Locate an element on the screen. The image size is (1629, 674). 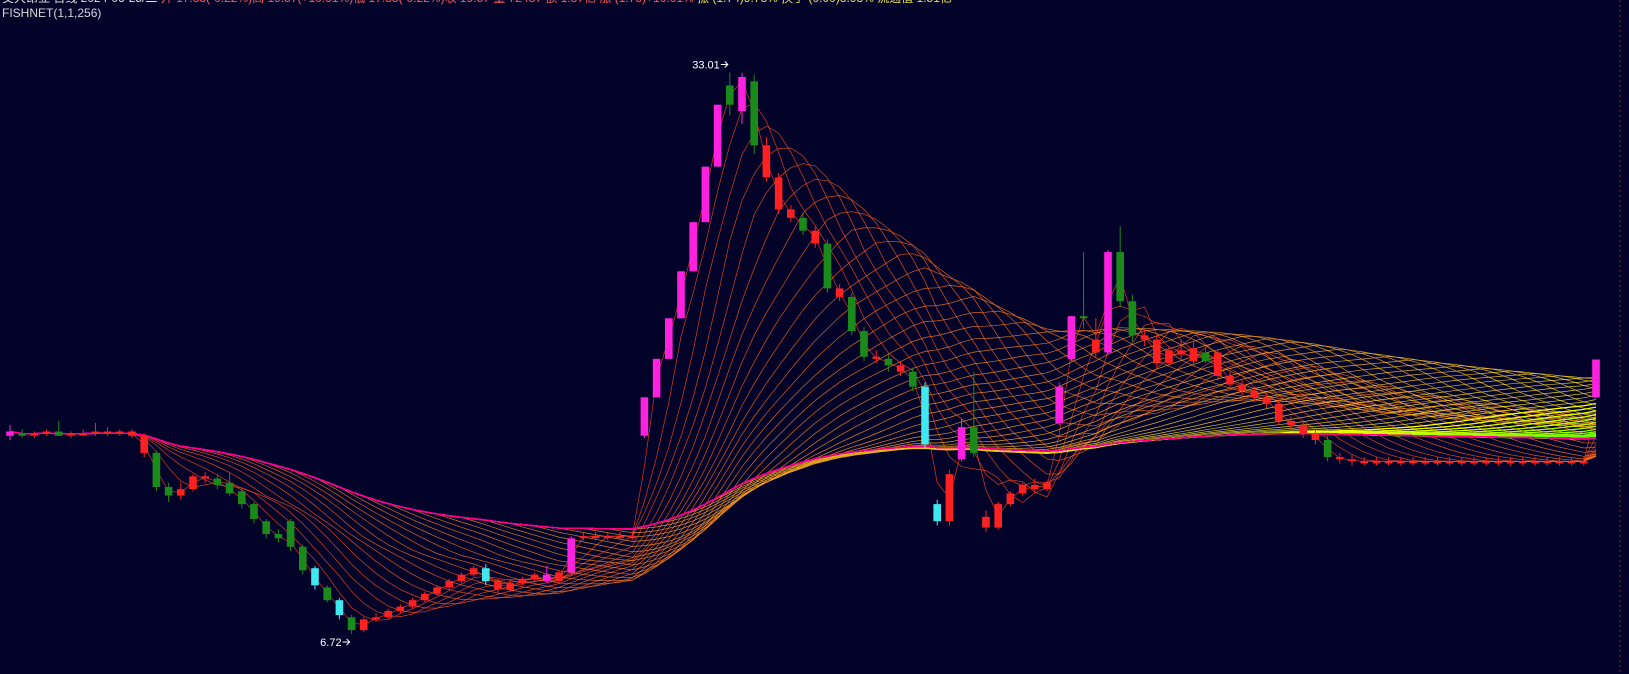
info-segment: 流通值 1.51亿 is located at coordinates (914, 2).